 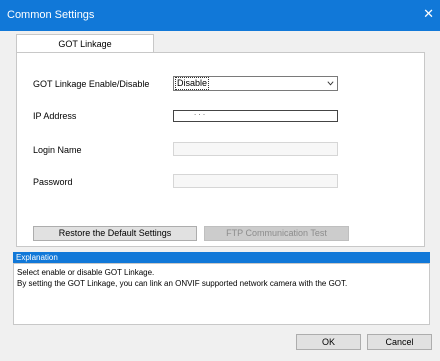 I want to click on ip-address-field: . . ., so click(x=255, y=115).